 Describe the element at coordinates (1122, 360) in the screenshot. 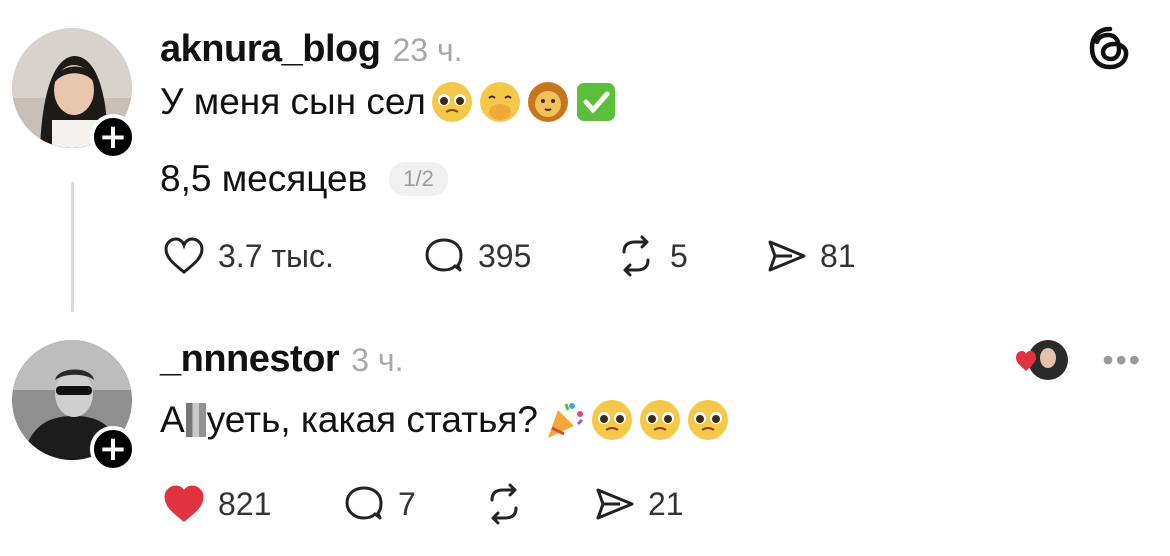

I see `more-options-button: •••` at that location.